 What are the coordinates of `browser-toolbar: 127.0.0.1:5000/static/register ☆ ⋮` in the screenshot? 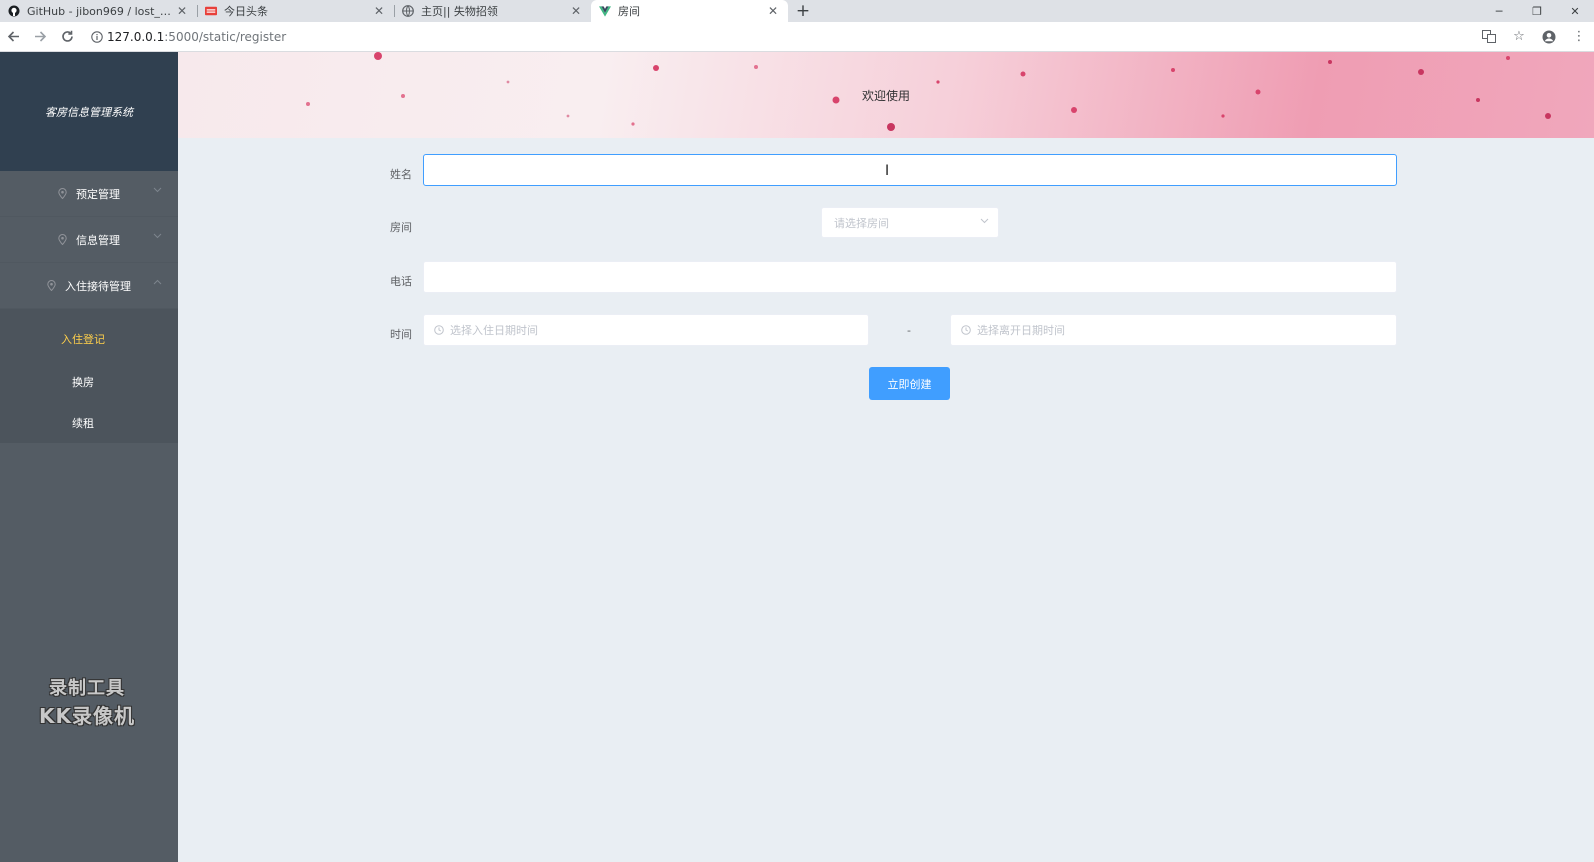 It's located at (797, 37).